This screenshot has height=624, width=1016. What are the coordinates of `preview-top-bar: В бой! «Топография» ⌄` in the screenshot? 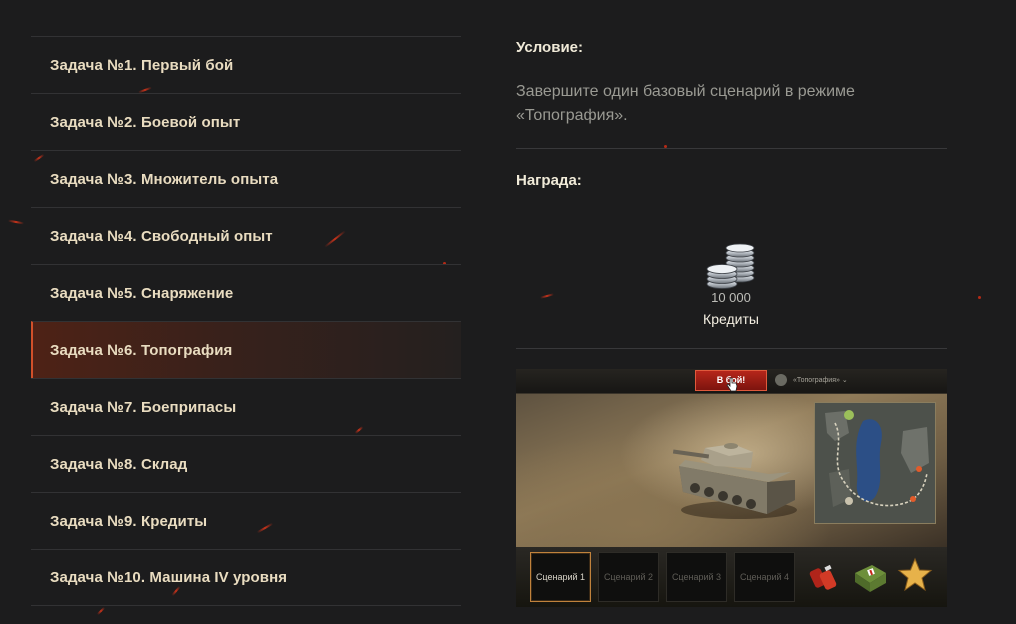 It's located at (731, 381).